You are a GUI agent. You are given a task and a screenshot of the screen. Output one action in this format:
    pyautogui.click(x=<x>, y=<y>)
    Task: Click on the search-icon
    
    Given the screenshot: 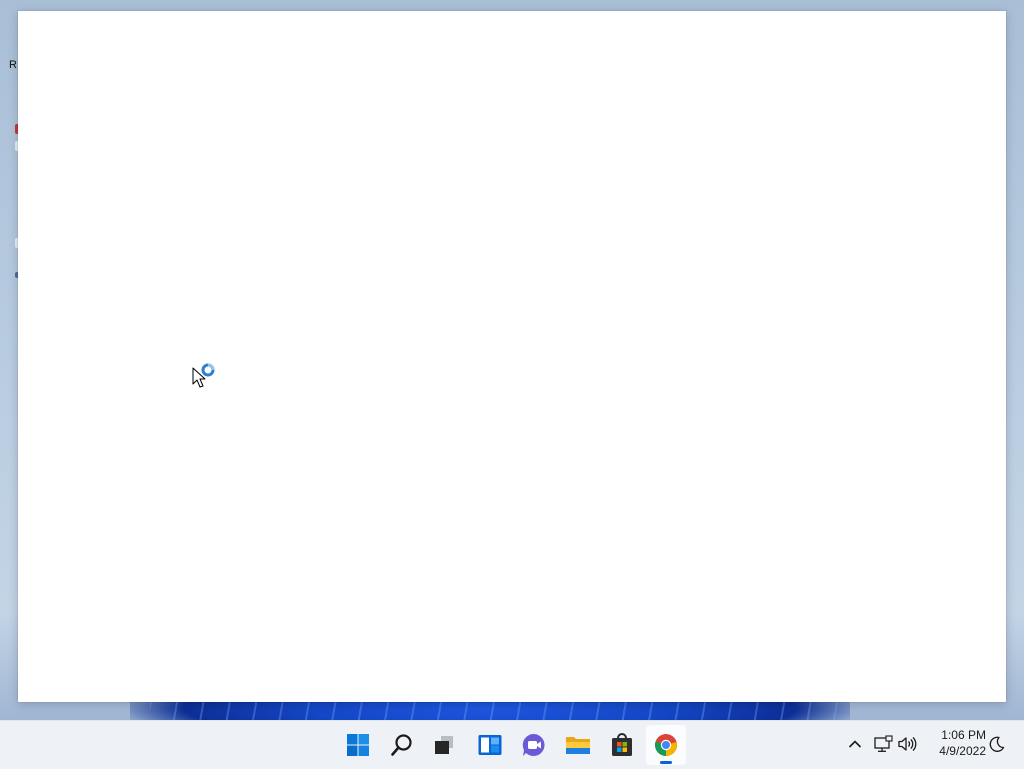 What is the action you would take?
    pyautogui.click(x=401, y=745)
    